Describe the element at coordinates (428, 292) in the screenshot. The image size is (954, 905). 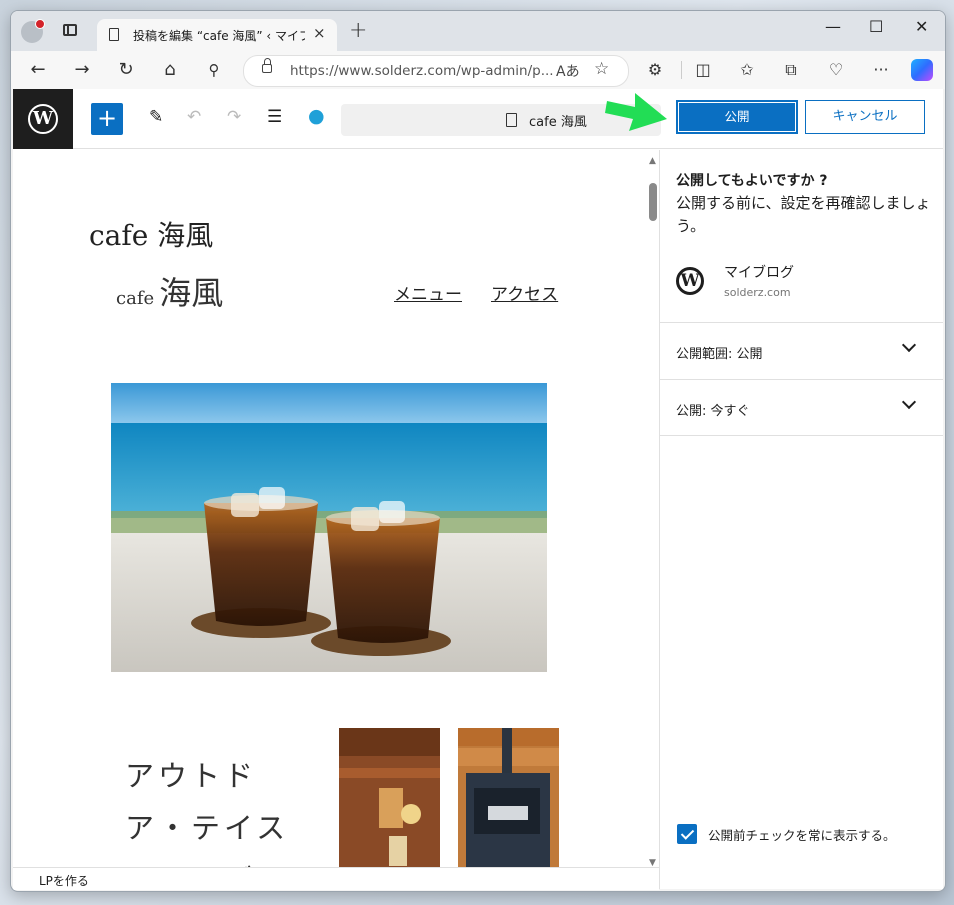
I see `nav-link-menu: メニュー` at that location.